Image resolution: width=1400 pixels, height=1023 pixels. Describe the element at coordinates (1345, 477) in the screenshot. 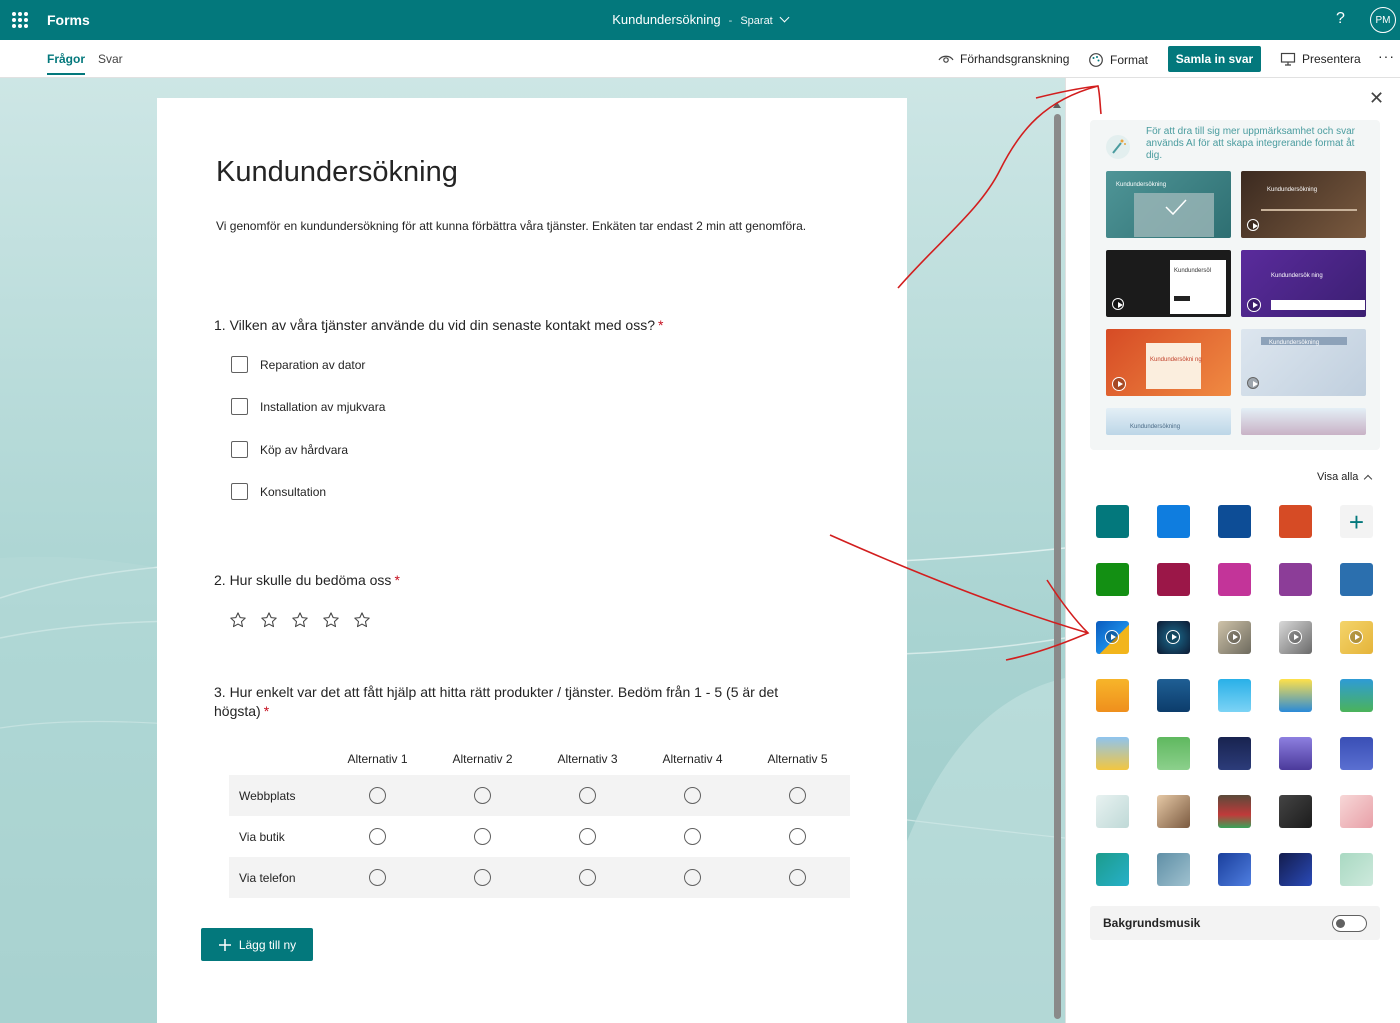

I see `show-all-toggle: Visa alla` at that location.